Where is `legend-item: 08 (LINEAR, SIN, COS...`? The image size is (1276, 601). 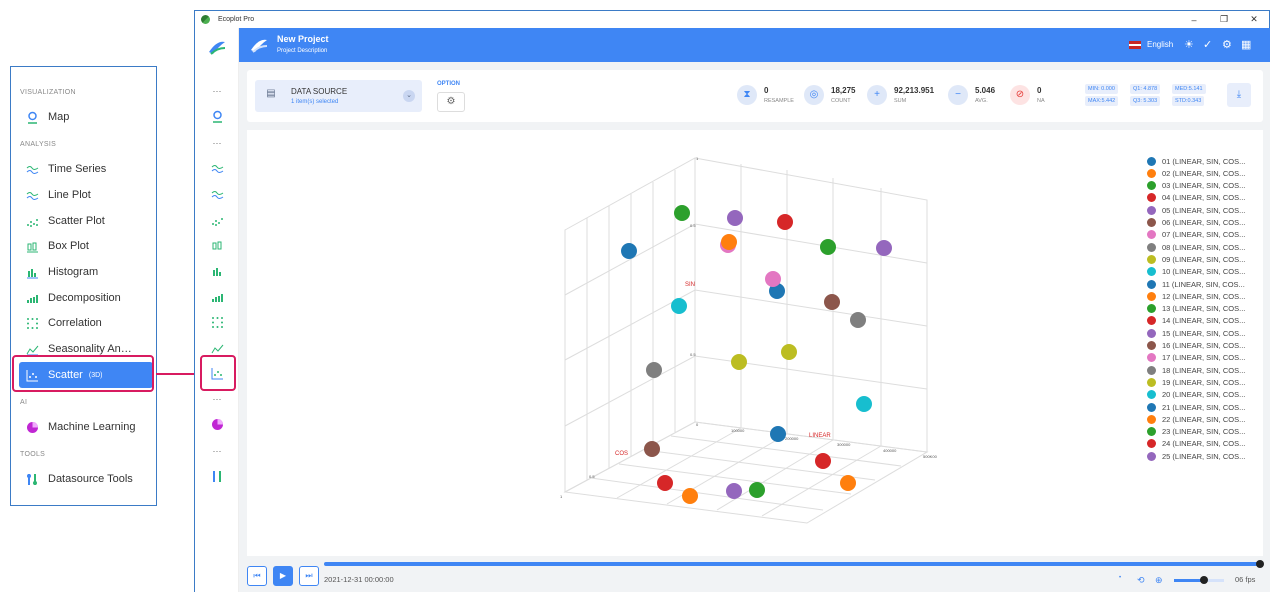
legend-item: 08 (LINEAR, SIN, COS... is located at coordinates (1196, 247).